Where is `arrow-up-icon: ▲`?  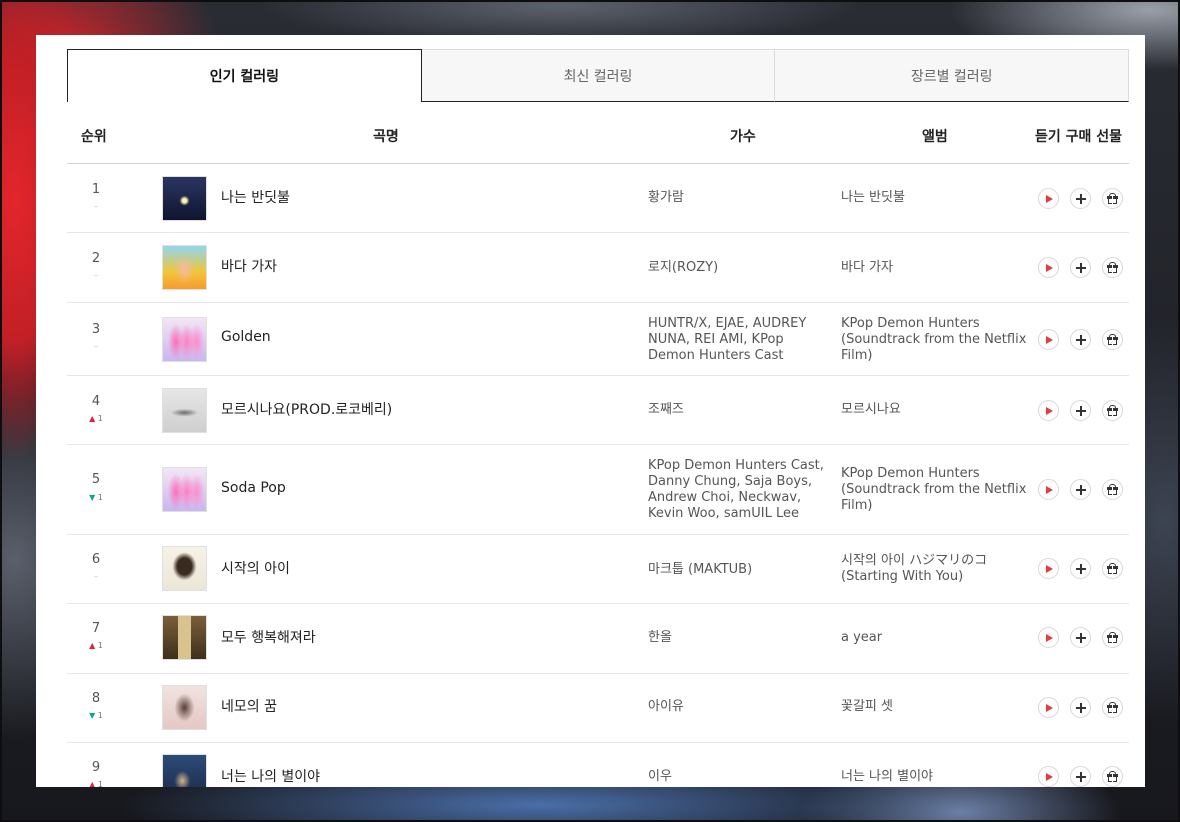
arrow-up-icon: ▲ is located at coordinates (92, 418).